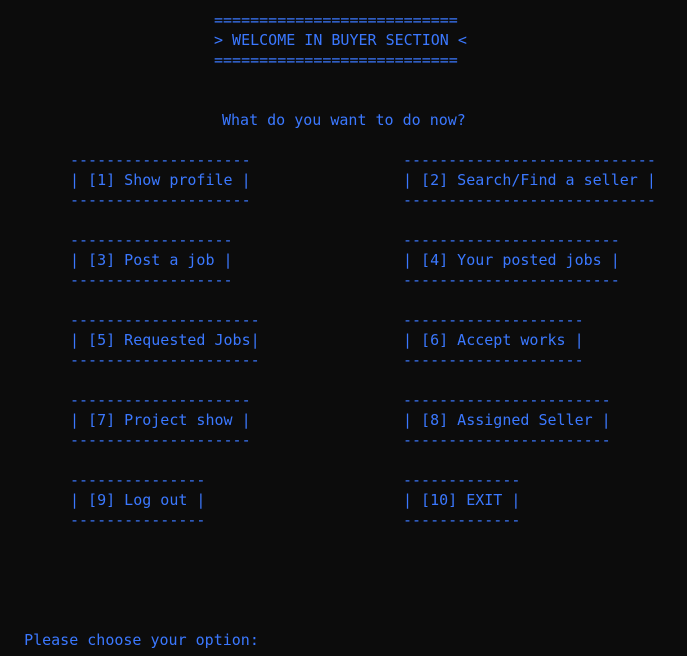 The height and width of the screenshot is (656, 687). I want to click on header-rule-top: ===========================, so click(336, 20).